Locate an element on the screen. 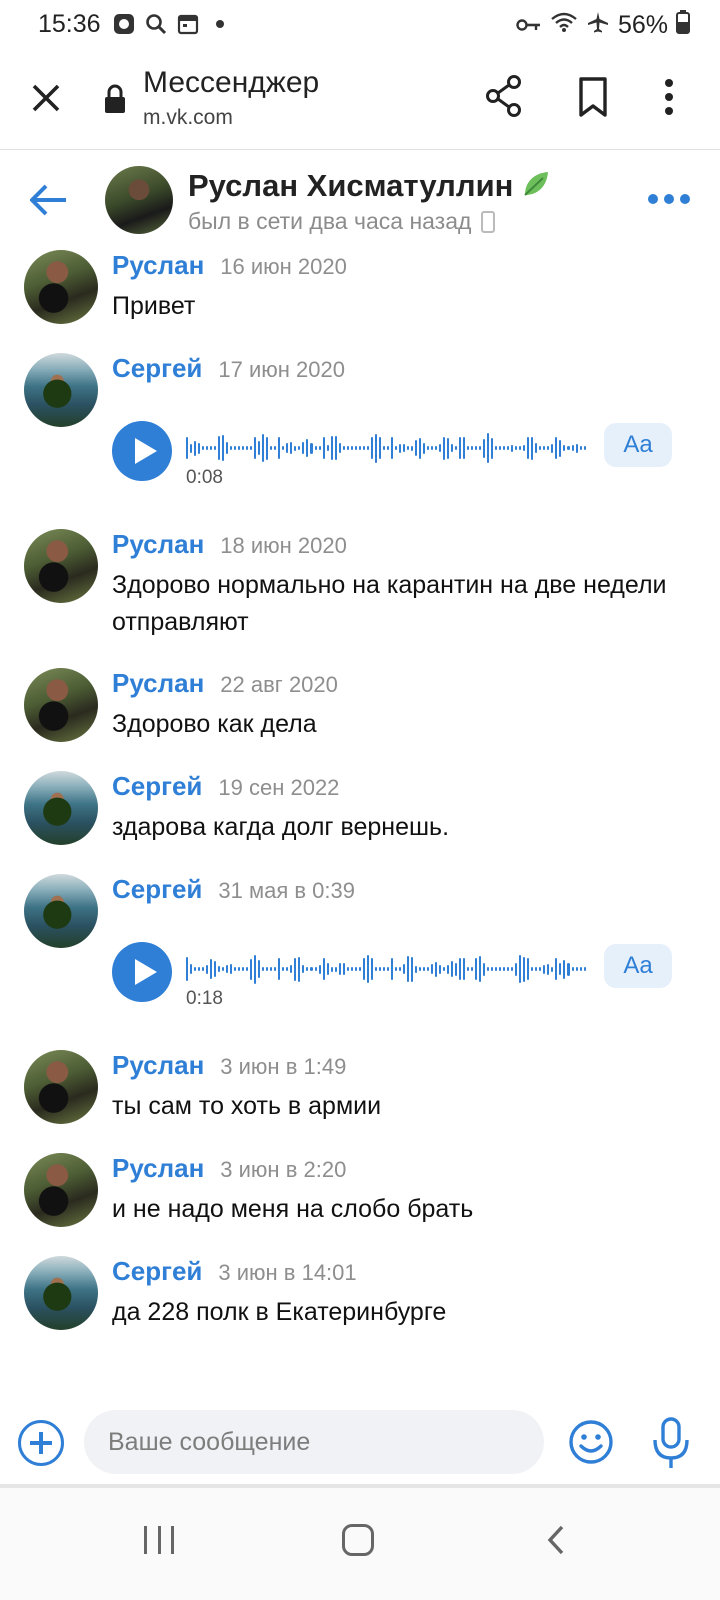 The image size is (720, 1600). leaf-icon is located at coordinates (536, 188).